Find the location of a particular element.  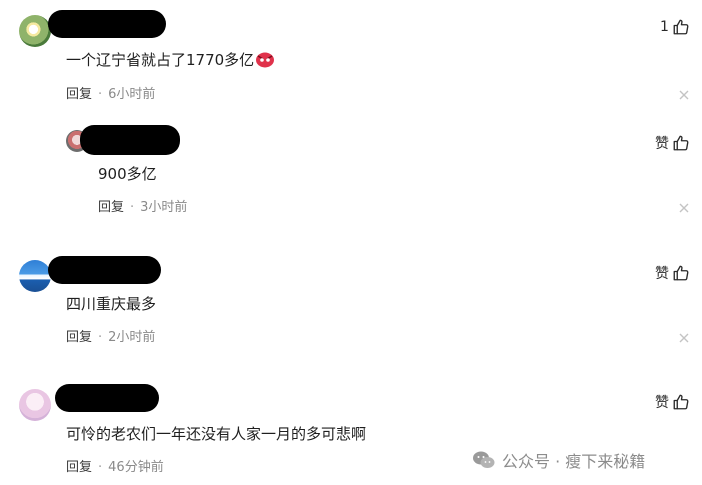

comment-meta: 回复 · 46分钟前 is located at coordinates (115, 468).